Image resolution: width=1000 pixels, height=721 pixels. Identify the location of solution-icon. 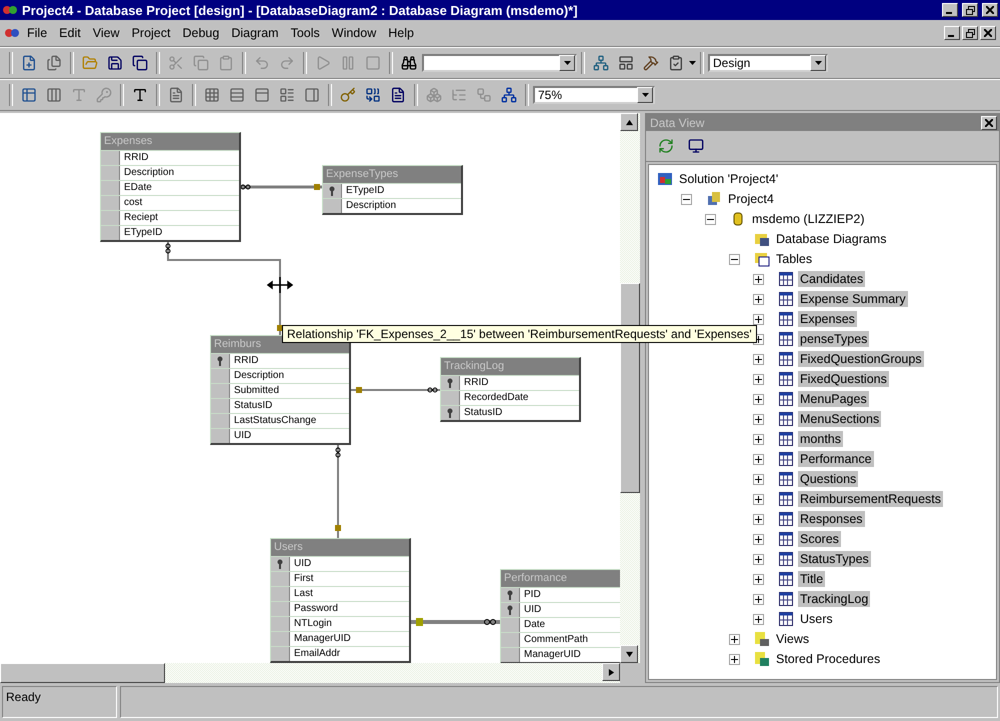
(665, 179).